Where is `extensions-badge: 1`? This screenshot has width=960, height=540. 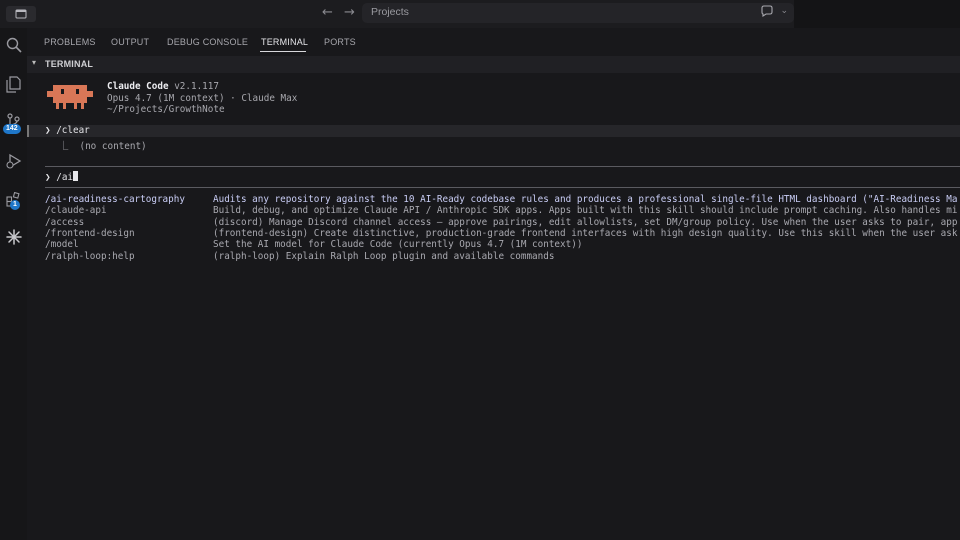 extensions-badge: 1 is located at coordinates (15, 205).